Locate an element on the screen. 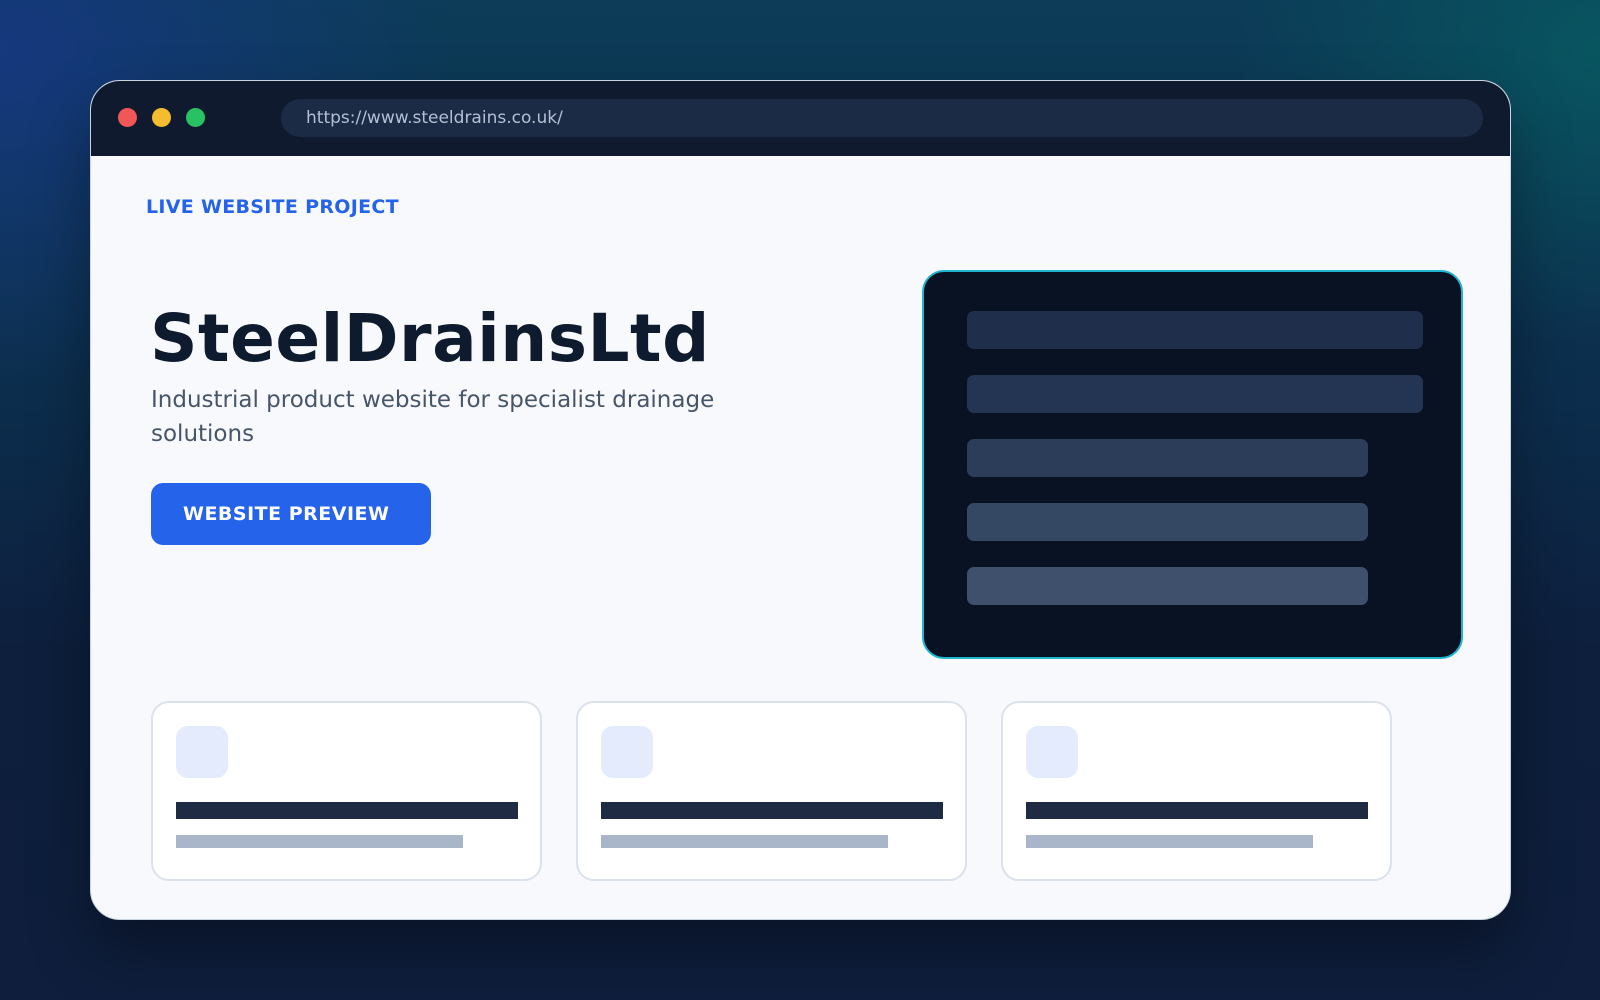 This screenshot has width=1600, height=1000. close-window-button is located at coordinates (127, 117).